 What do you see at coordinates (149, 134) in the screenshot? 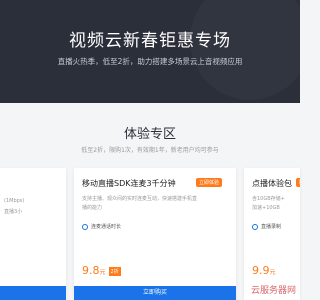
I see `section-title: 体验专区` at bounding box center [149, 134].